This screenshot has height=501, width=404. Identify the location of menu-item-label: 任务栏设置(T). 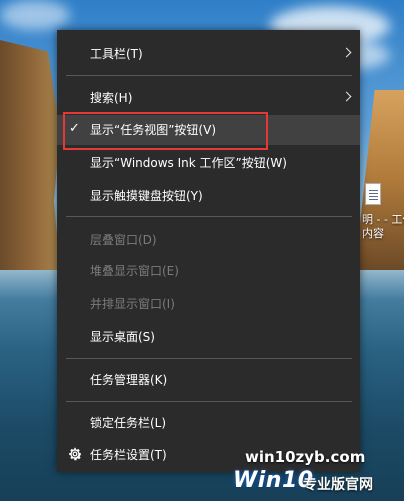
(128, 455).